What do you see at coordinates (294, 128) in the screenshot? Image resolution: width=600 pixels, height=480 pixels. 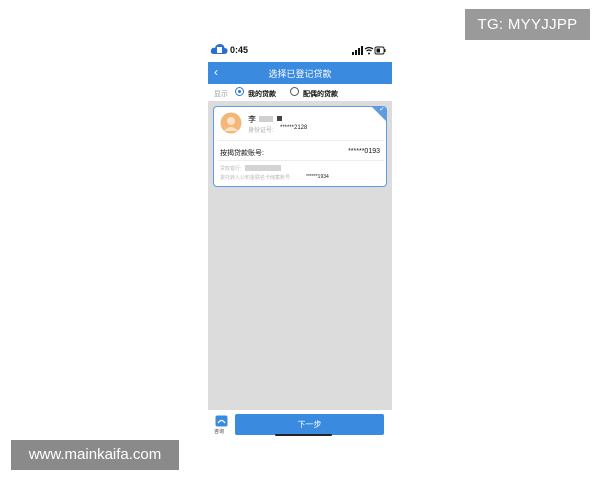 I see `id-number-value: ******2128` at bounding box center [294, 128].